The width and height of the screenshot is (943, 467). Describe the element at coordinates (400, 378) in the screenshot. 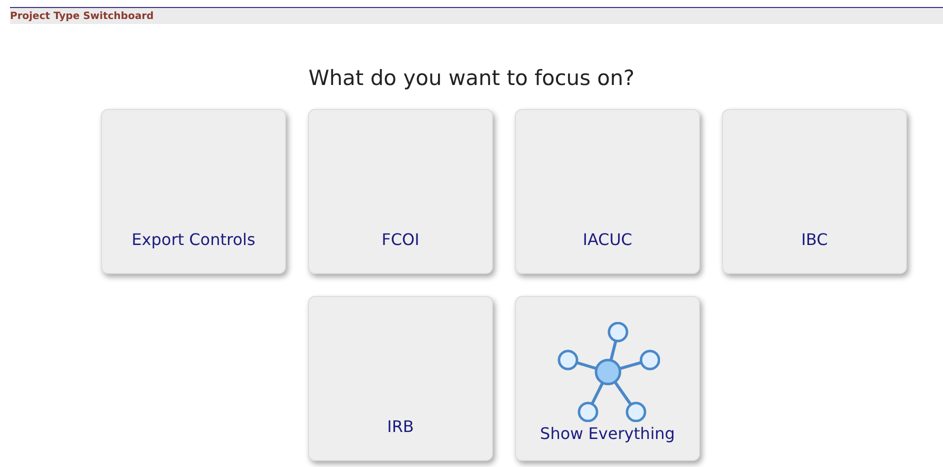

I see `tile-button: IRB` at that location.